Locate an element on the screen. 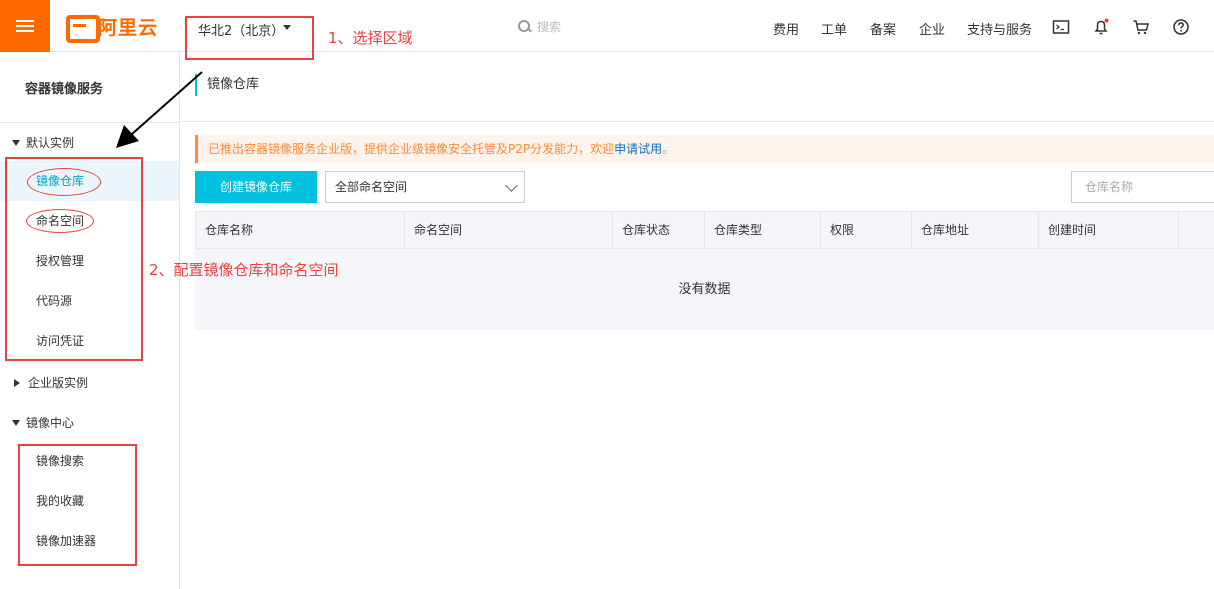 This screenshot has height=589, width=1214. repository-search-input: 仓库名称 is located at coordinates (1142, 187).